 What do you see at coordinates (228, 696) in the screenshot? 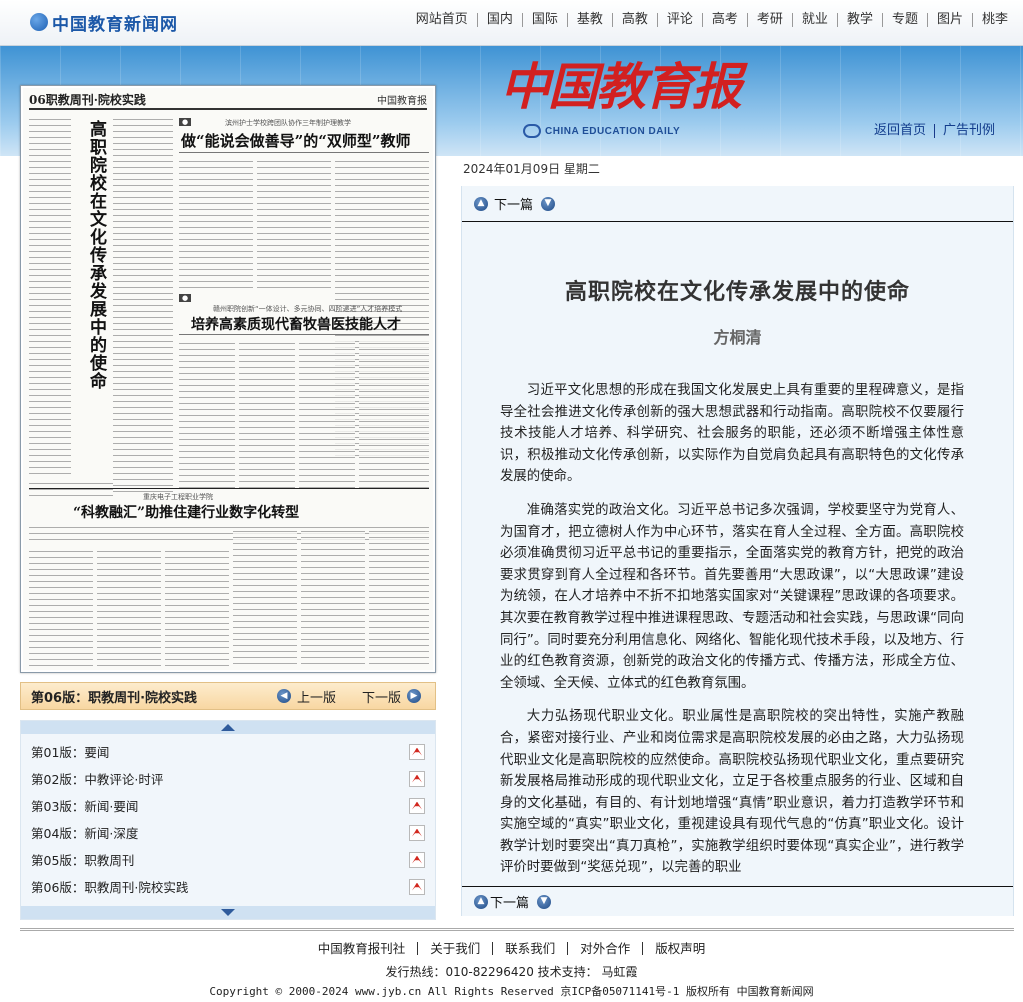
I see `page-nav-bar: 第06版：职教周刊·院校实践 ◀ 上一版 下一版 ▶` at bounding box center [228, 696].